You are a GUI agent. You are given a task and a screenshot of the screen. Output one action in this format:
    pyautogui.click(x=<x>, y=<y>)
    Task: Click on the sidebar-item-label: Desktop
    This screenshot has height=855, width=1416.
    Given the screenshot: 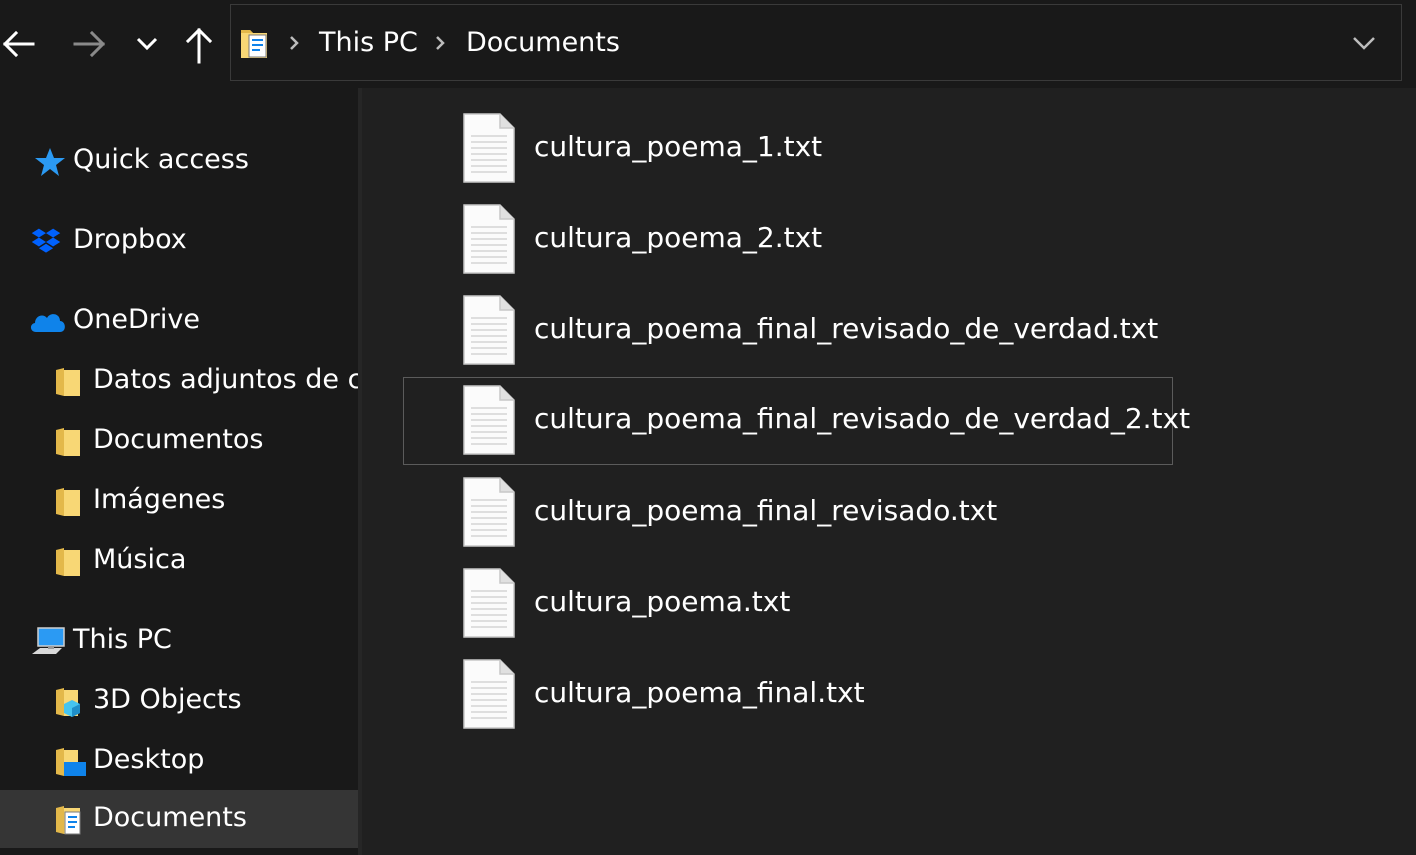 What is the action you would take?
    pyautogui.click(x=149, y=759)
    